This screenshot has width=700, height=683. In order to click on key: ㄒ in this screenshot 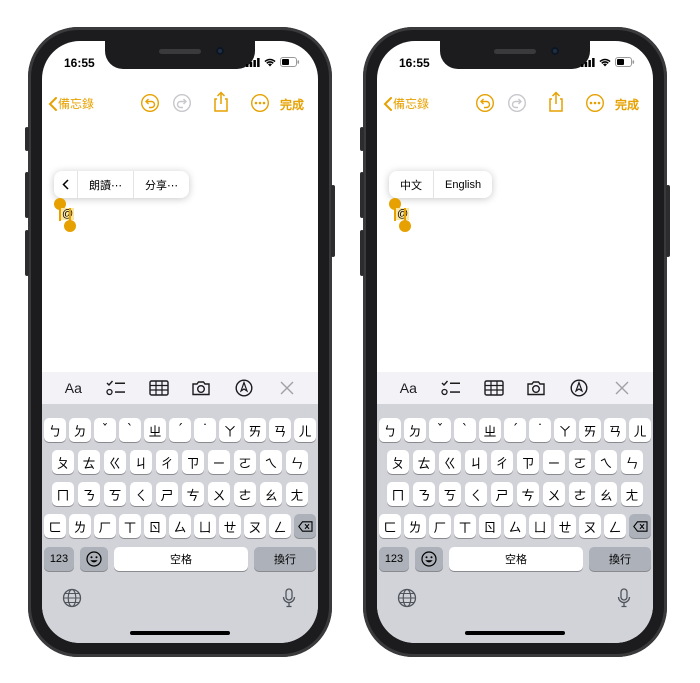, I will do `click(465, 526)`.